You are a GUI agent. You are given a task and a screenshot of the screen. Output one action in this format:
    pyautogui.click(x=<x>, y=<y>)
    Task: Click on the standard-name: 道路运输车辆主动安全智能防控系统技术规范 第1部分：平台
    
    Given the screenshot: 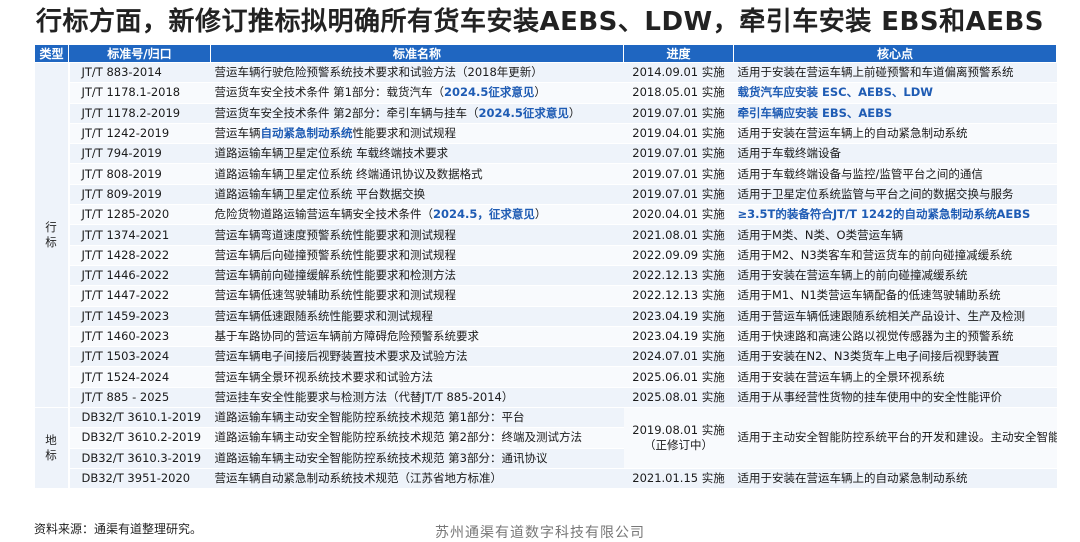 What is the action you would take?
    pyautogui.click(x=417, y=418)
    